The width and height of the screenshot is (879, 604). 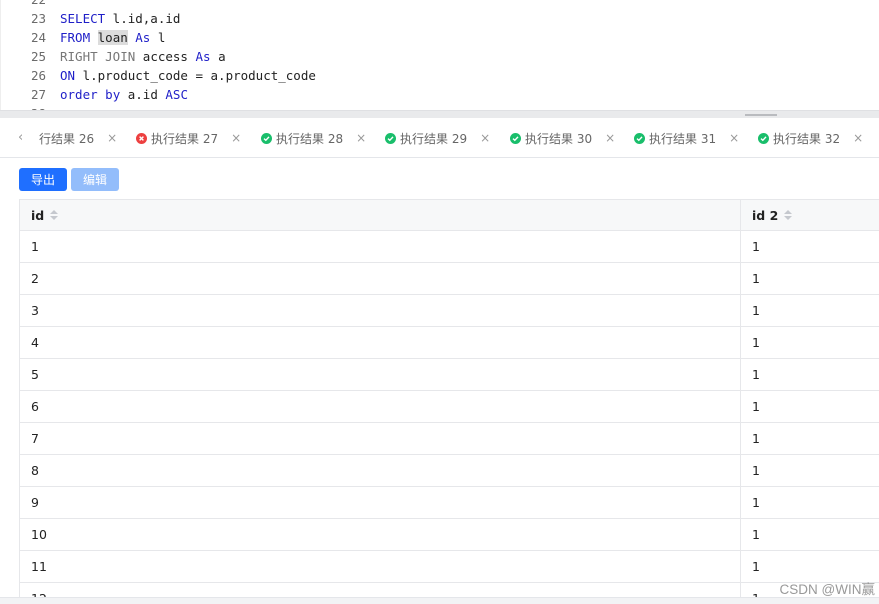 What do you see at coordinates (310, 138) in the screenshot?
I see `tab-label: 执行结果 28` at bounding box center [310, 138].